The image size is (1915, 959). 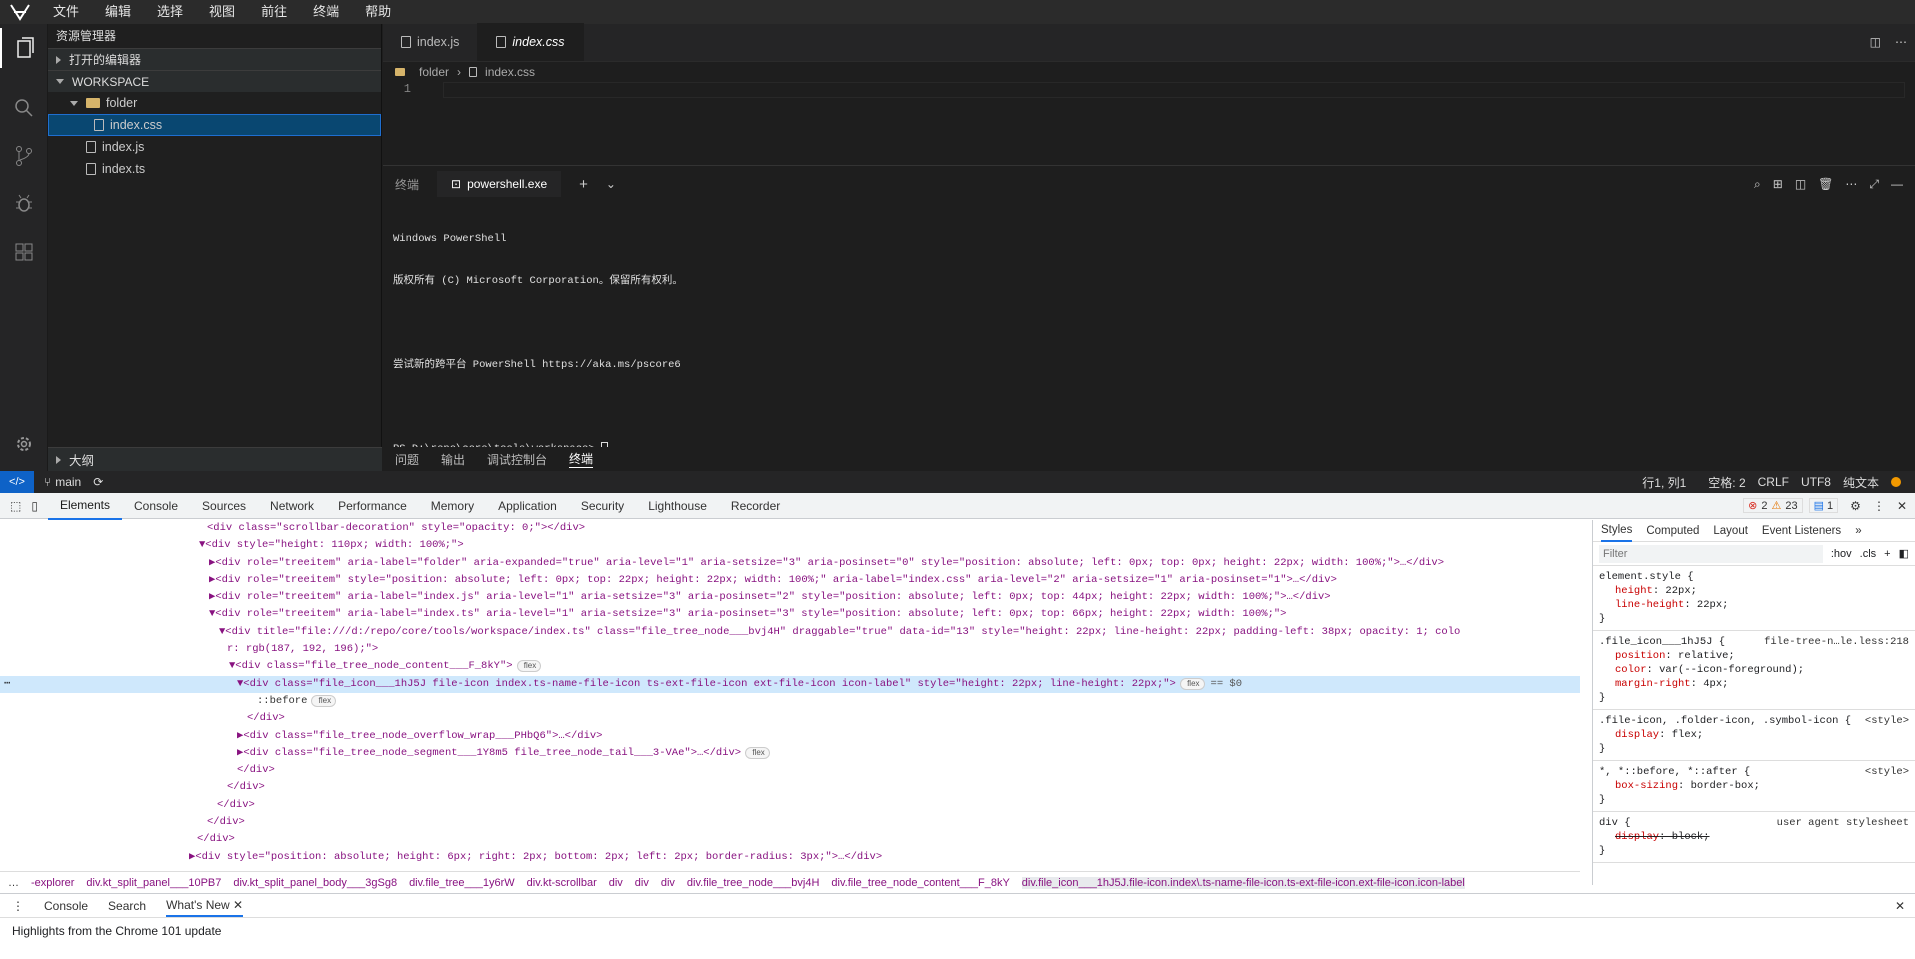 What do you see at coordinates (1617, 531) in the screenshot?
I see `tab-styles: Styles` at bounding box center [1617, 531].